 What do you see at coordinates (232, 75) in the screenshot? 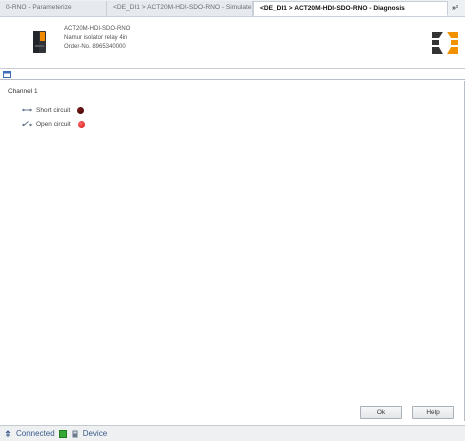
I see `toolbar` at bounding box center [232, 75].